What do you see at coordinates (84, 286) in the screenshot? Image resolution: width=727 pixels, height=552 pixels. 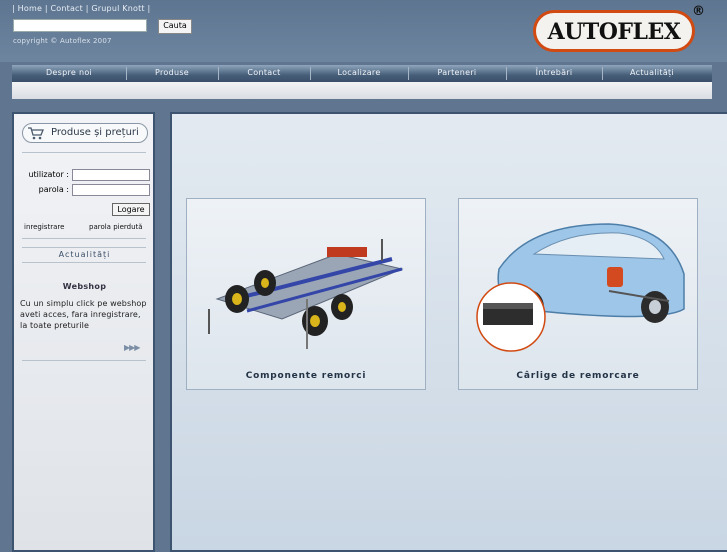 I see `webshop-title: Webshop` at bounding box center [84, 286].